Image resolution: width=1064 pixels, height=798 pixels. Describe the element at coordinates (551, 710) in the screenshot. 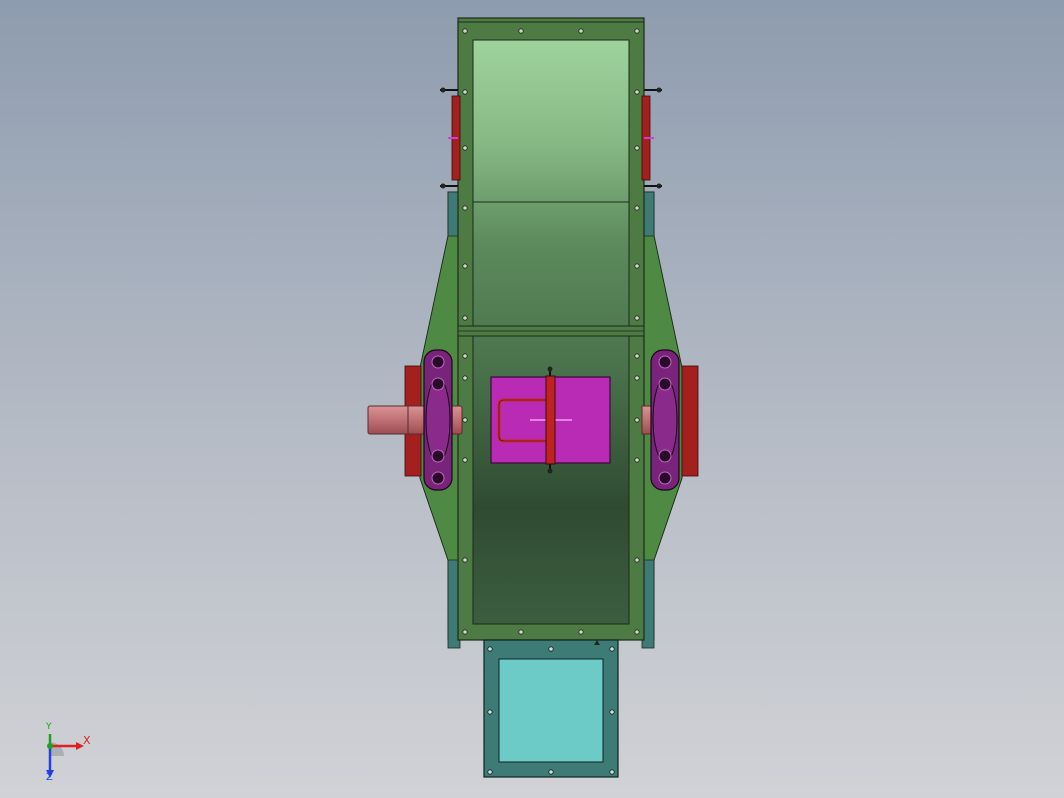

I see `outlet-opening` at that location.